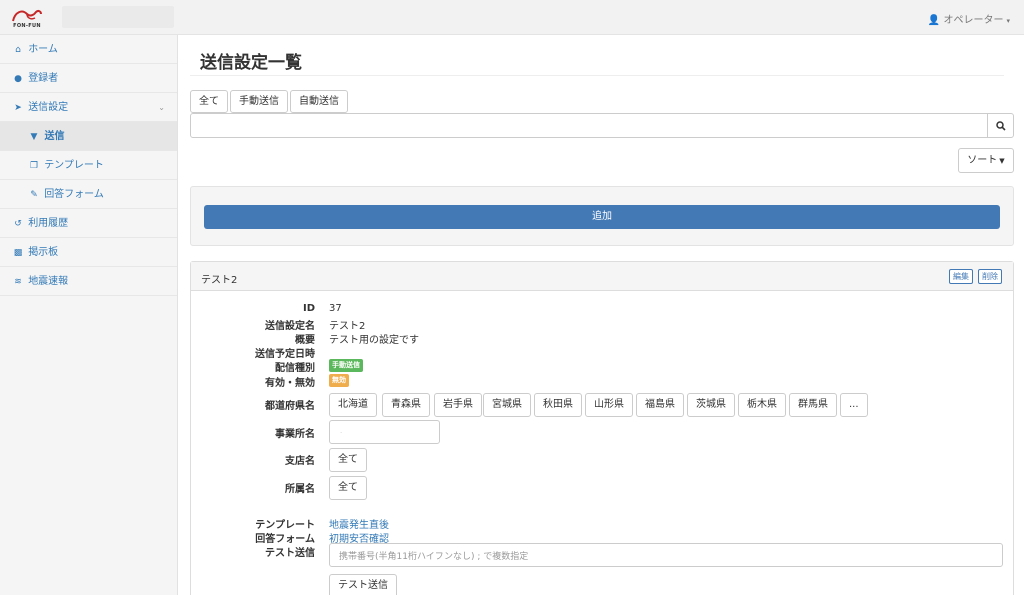  I want to click on rss-icon: ≋, so click(18, 282).